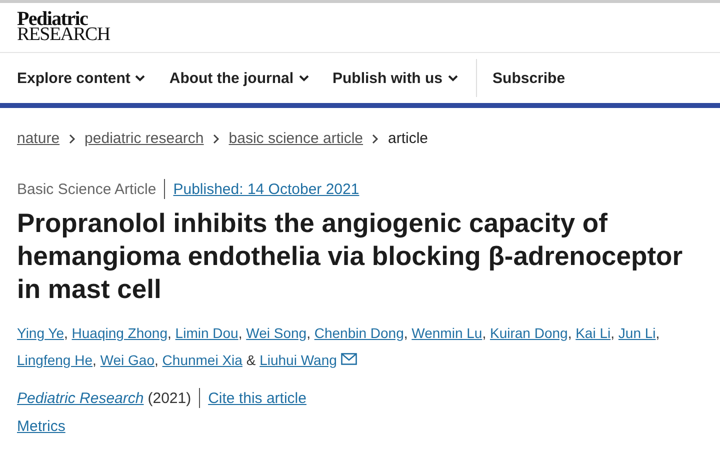  Describe the element at coordinates (55, 360) in the screenshot. I see `author-link: Lingfeng He` at that location.